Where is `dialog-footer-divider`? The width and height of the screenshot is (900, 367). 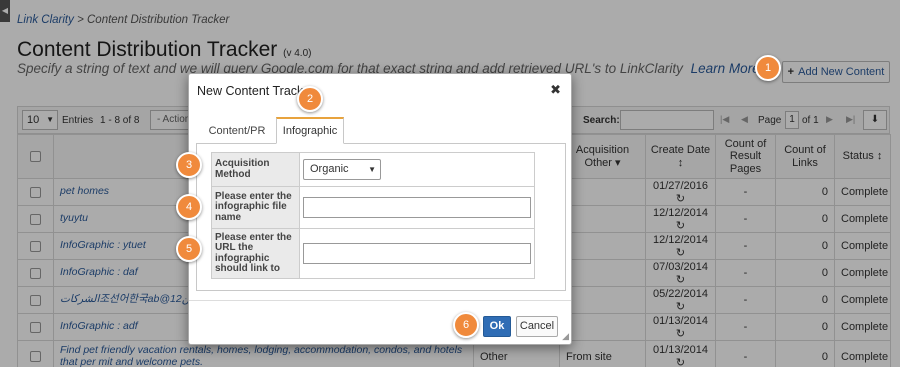
dialog-footer-divider is located at coordinates (380, 300).